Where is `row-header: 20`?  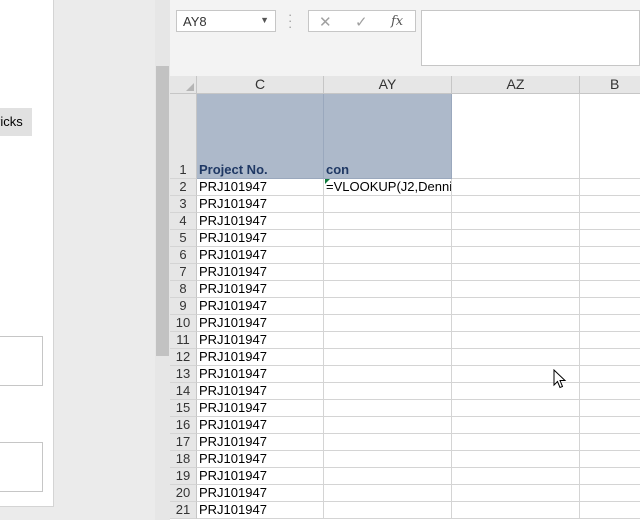
row-header: 20 is located at coordinates (183, 493).